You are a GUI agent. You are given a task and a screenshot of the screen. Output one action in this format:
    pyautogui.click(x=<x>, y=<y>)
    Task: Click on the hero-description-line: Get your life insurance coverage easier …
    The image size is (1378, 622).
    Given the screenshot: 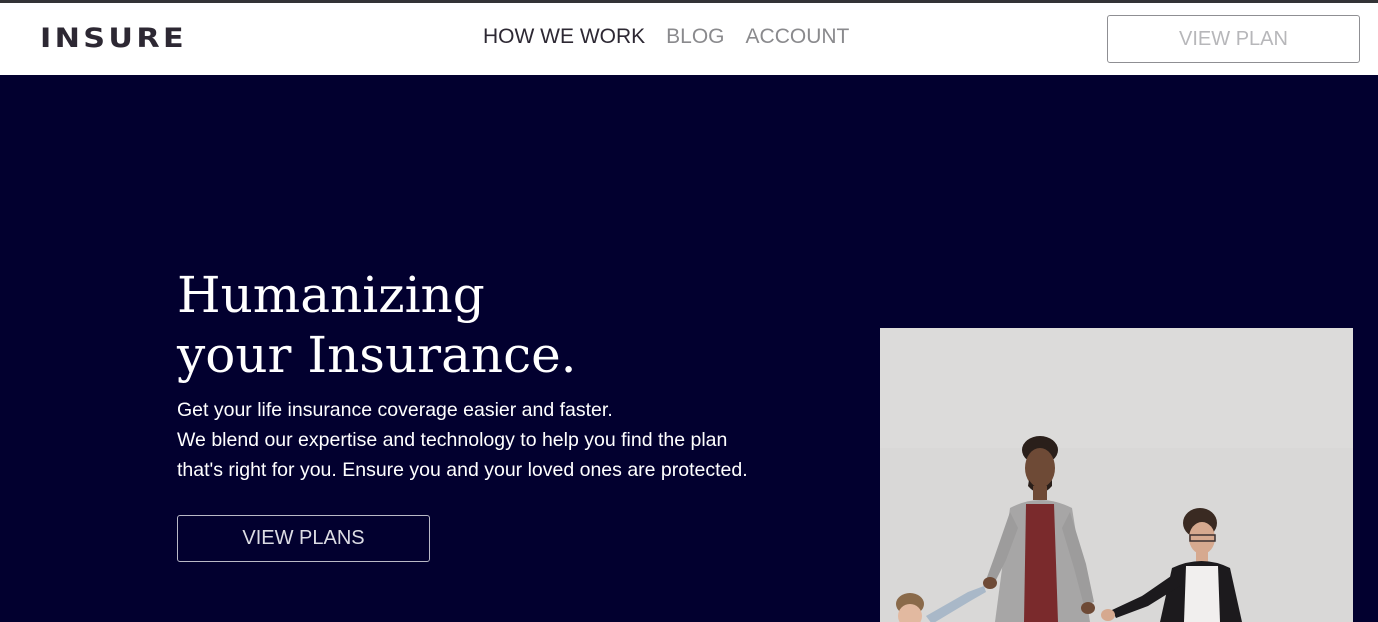 What is the action you would take?
    pyautogui.click(x=395, y=410)
    